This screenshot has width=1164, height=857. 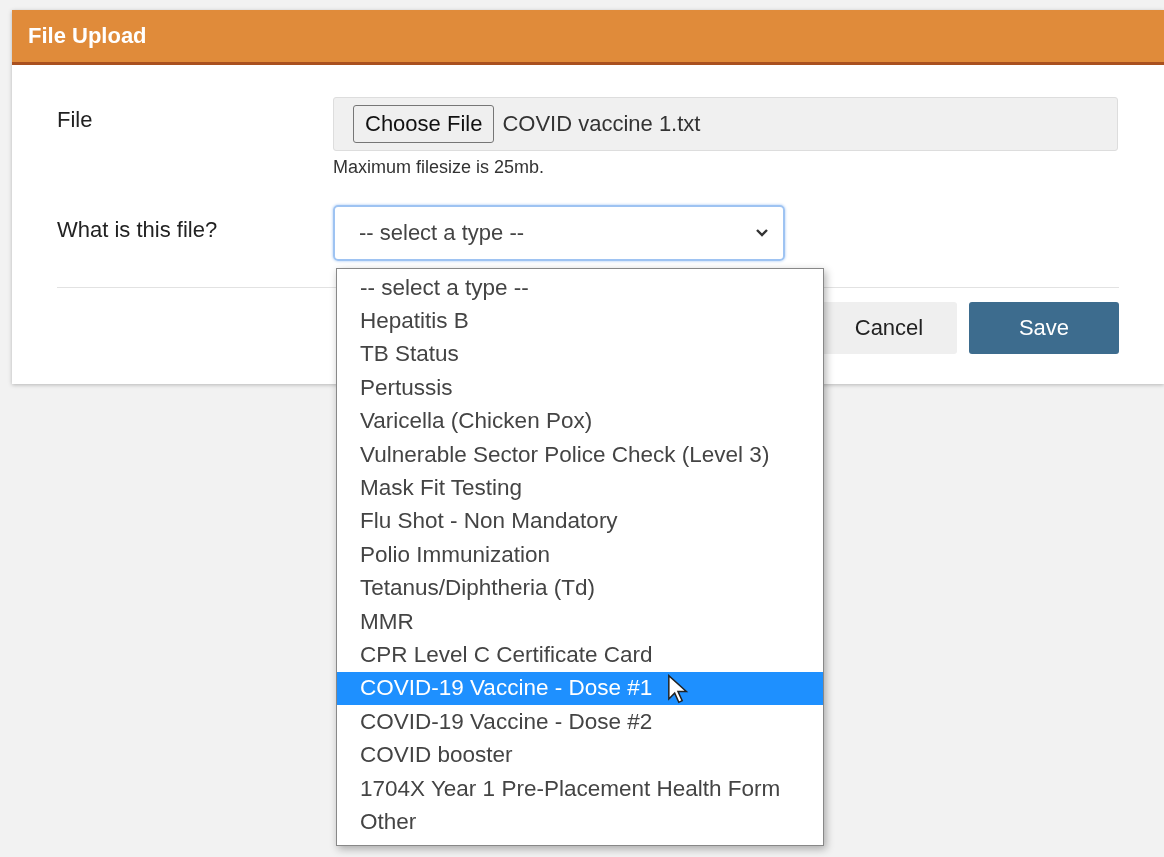 I want to click on dropdown-option: Vulnerable Sector Police Check (Level 3), so click(x=580, y=454).